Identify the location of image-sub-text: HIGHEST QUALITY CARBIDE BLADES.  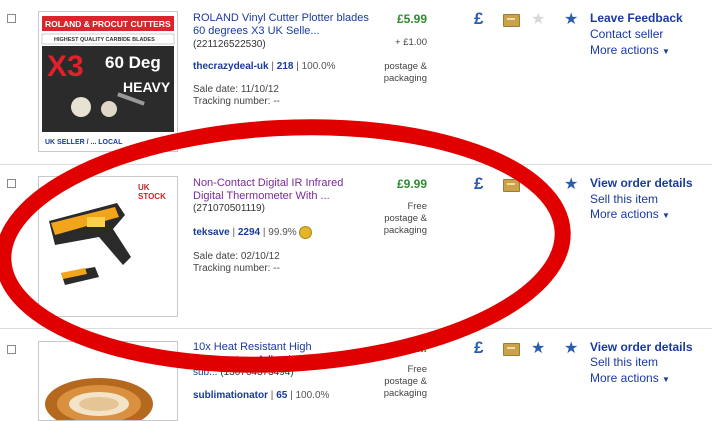
(104, 40).